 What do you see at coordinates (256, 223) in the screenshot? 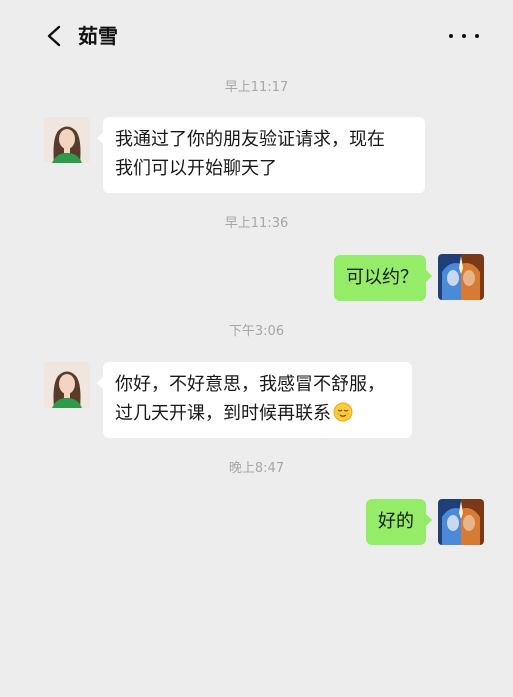
I see `message-timestamp: 早上11:36` at bounding box center [256, 223].